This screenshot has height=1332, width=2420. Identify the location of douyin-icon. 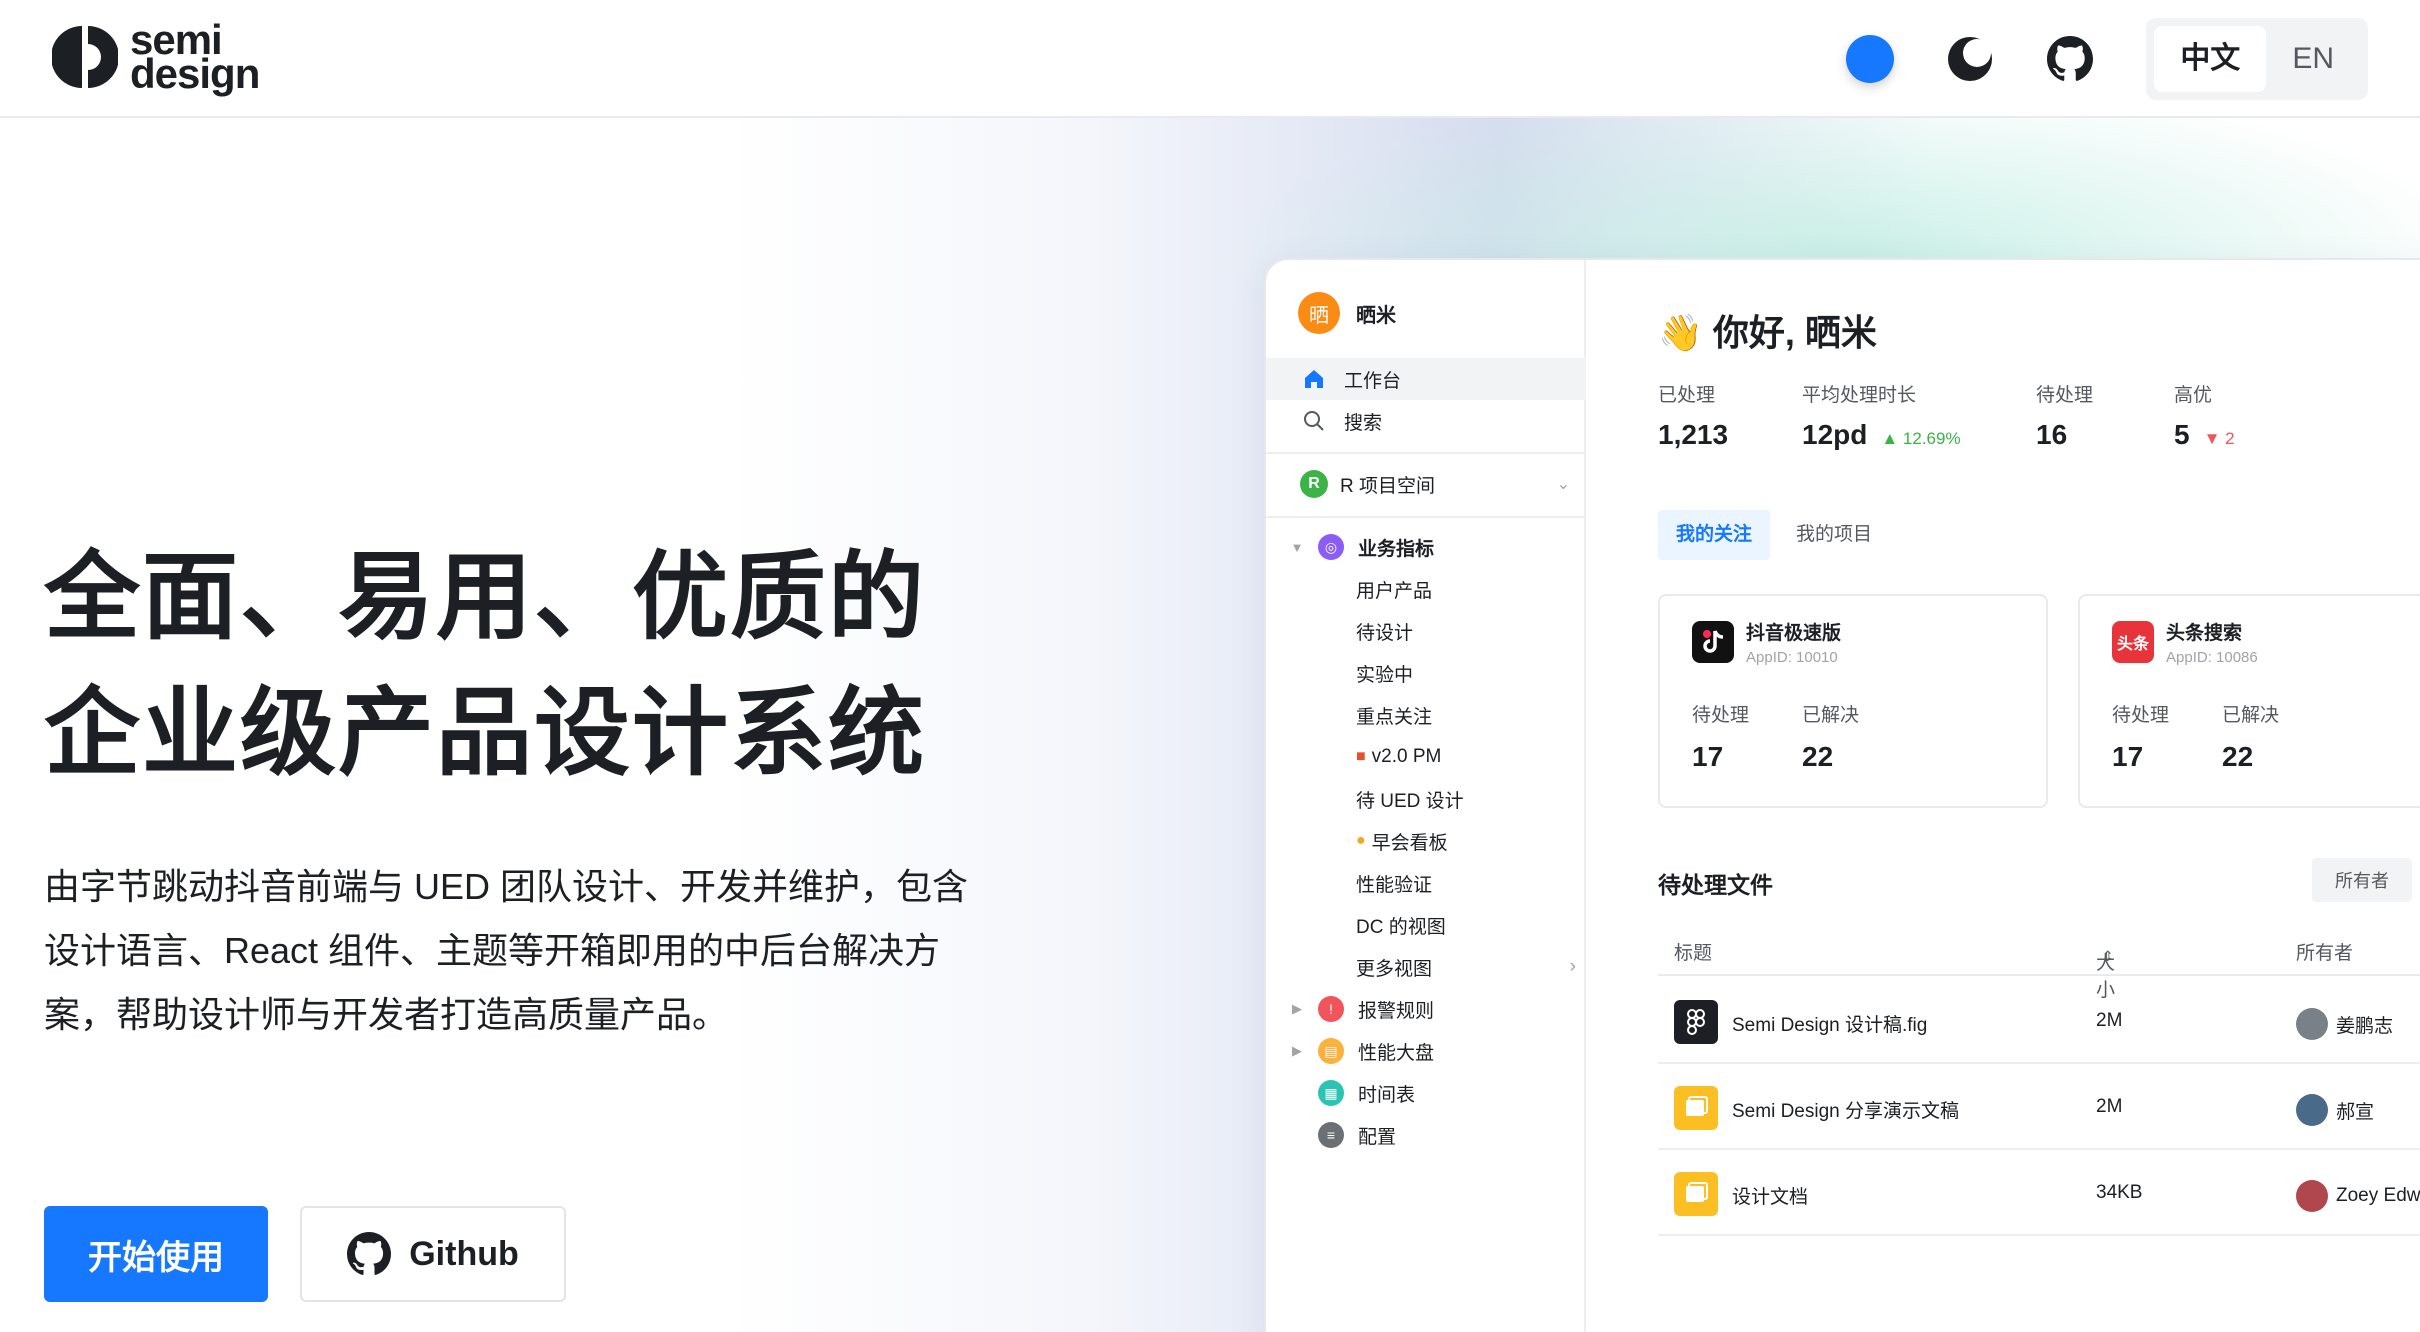
(1713, 642).